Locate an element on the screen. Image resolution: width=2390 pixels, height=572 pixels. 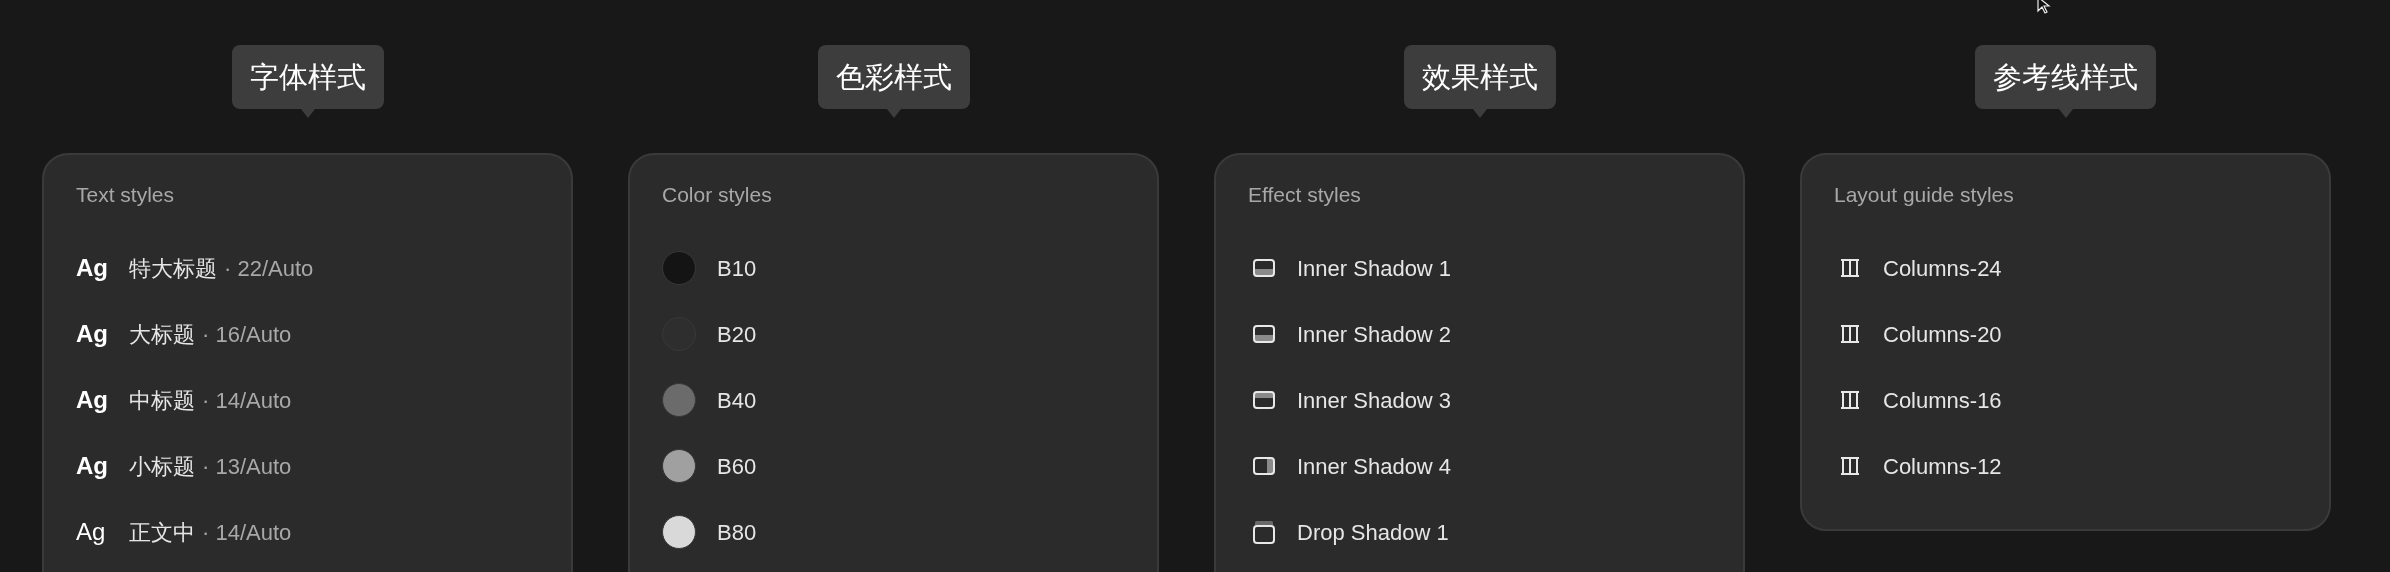
style-item: Columns-24 is located at coordinates (2065, 268).